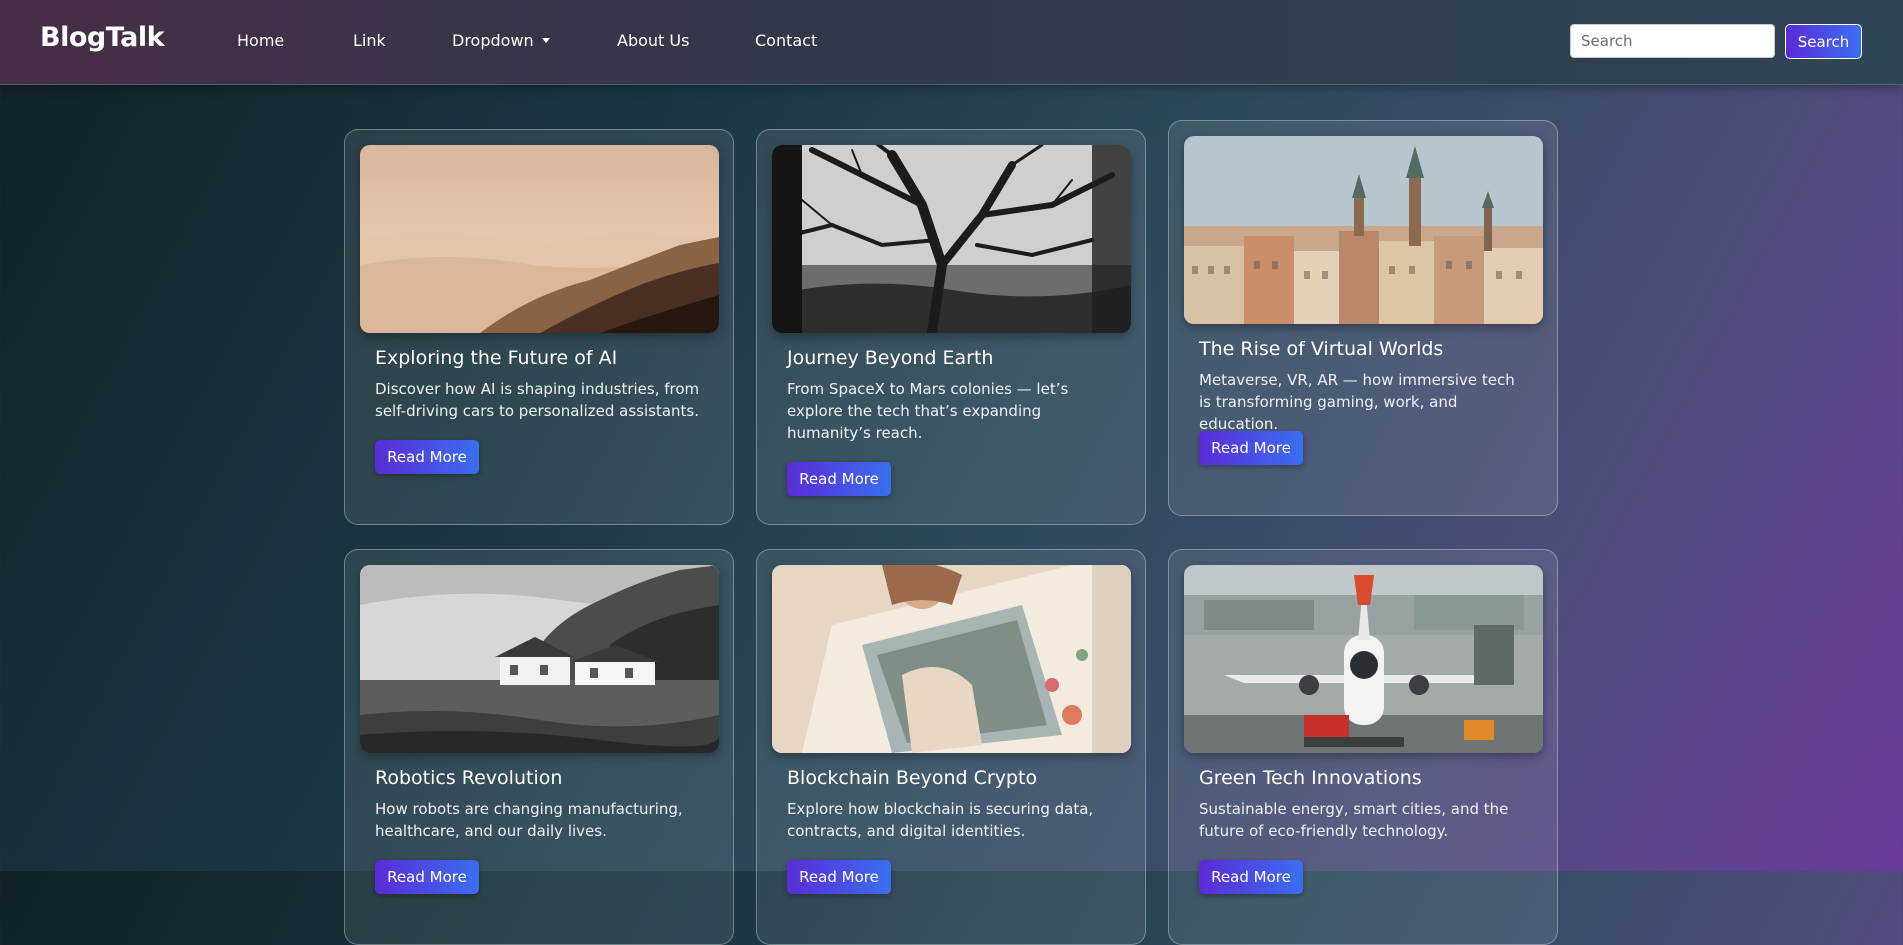  What do you see at coordinates (1363, 230) in the screenshot?
I see `card-image-city-skyline` at bounding box center [1363, 230].